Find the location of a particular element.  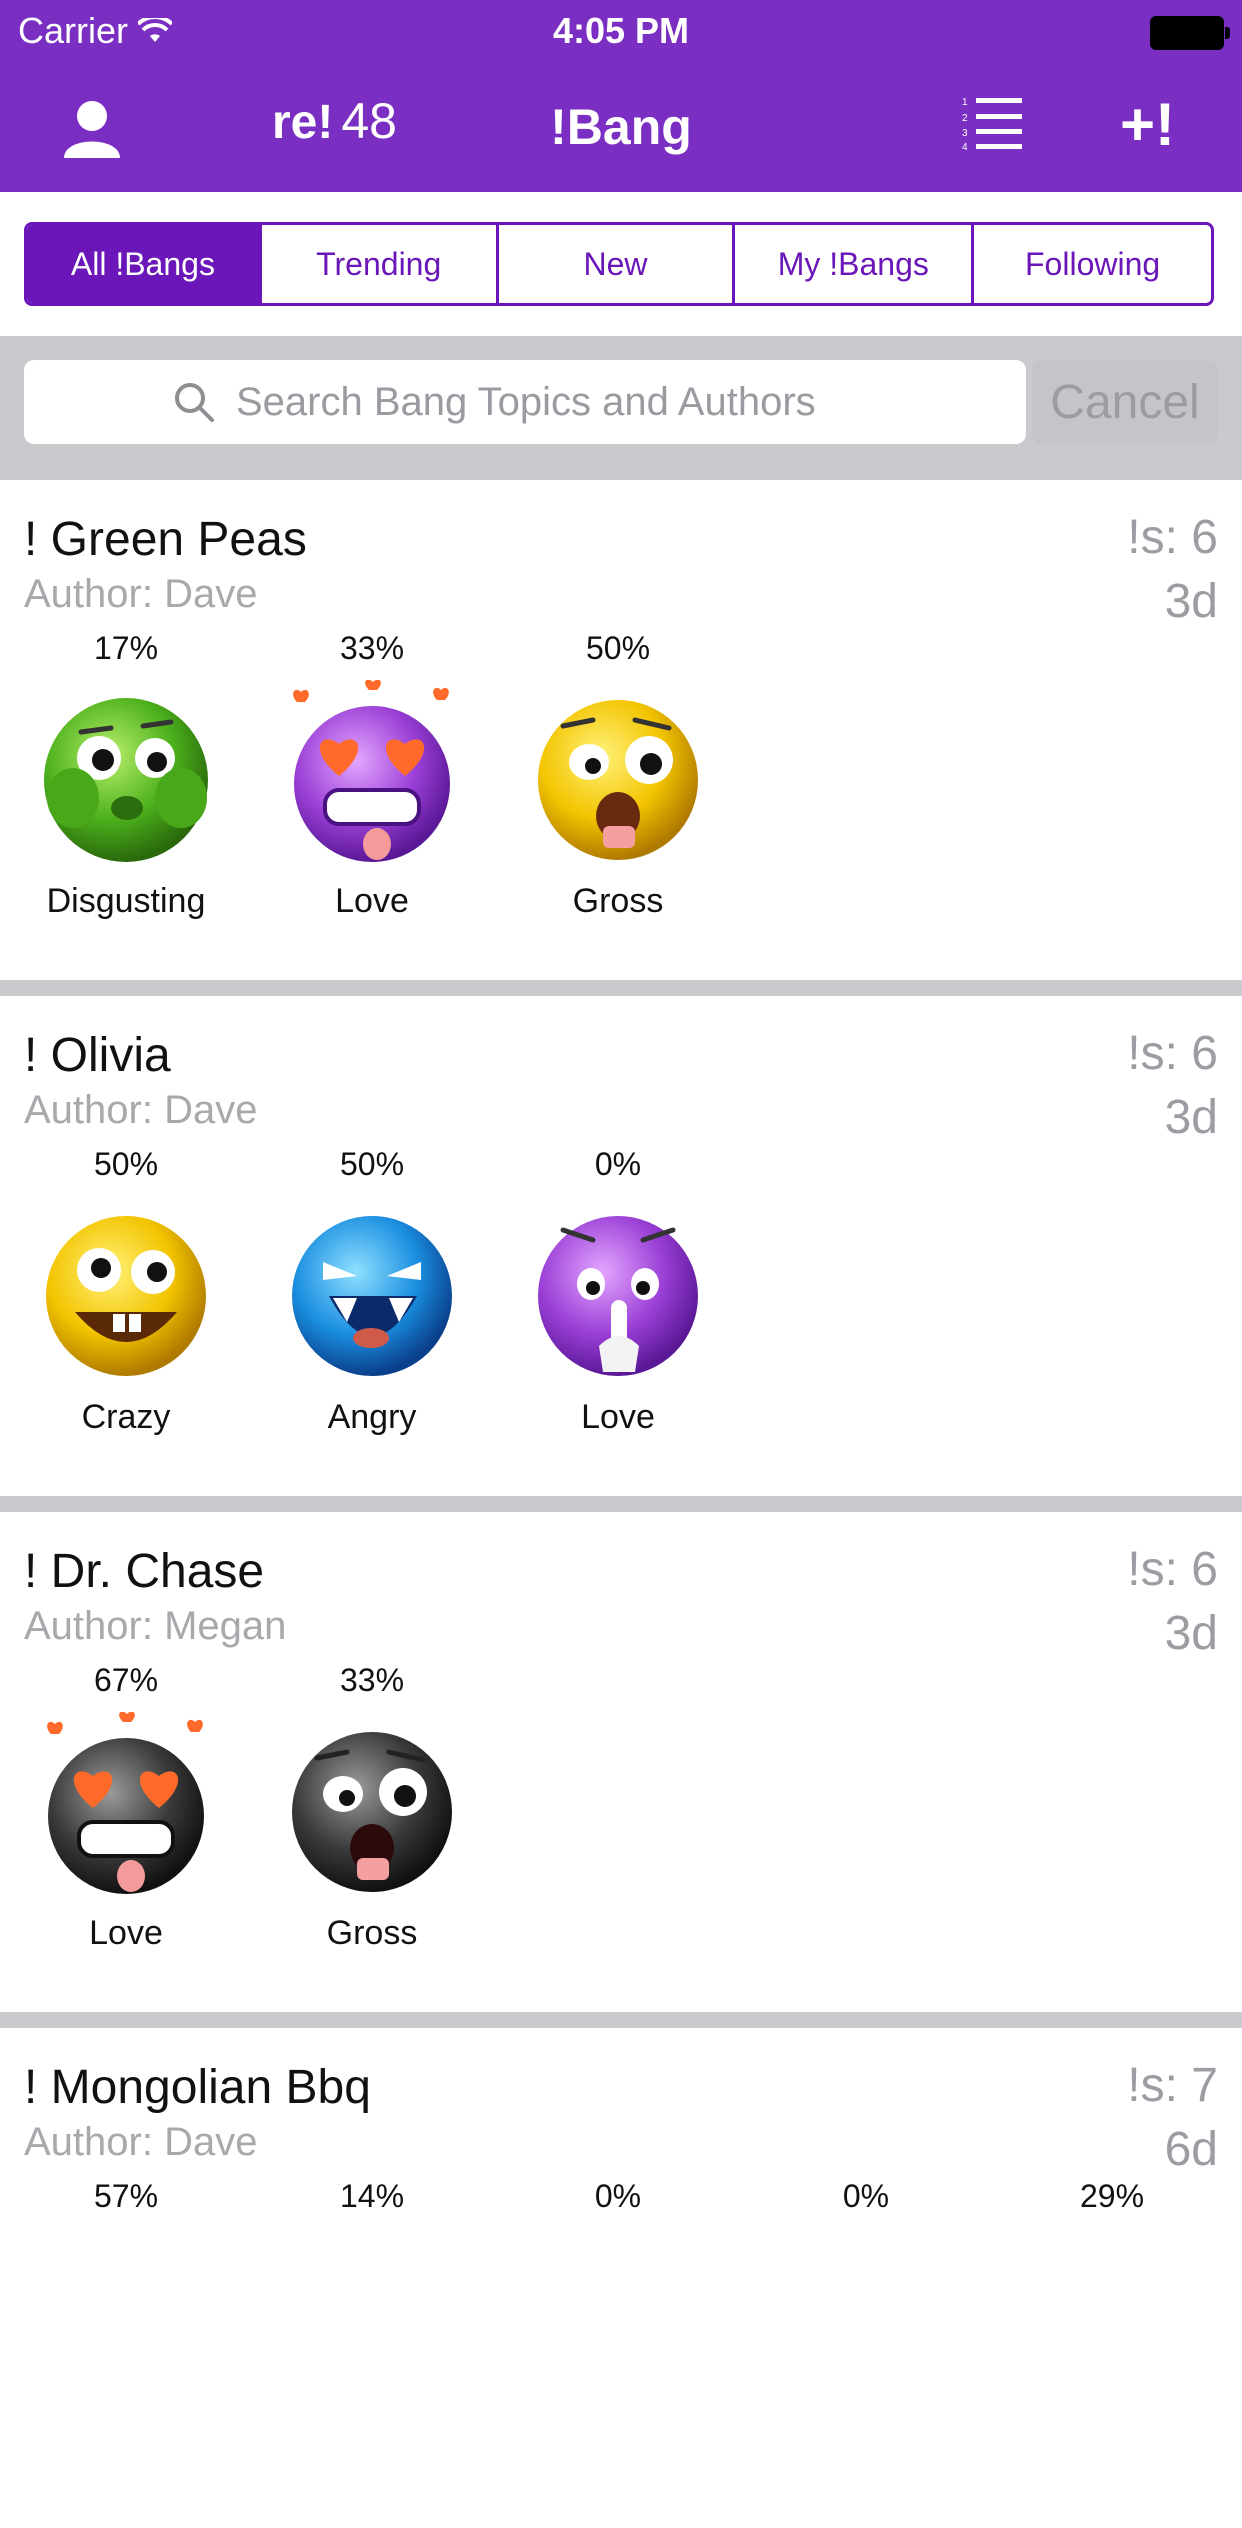

reaction-percent: 29% is located at coordinates (1112, 2196).